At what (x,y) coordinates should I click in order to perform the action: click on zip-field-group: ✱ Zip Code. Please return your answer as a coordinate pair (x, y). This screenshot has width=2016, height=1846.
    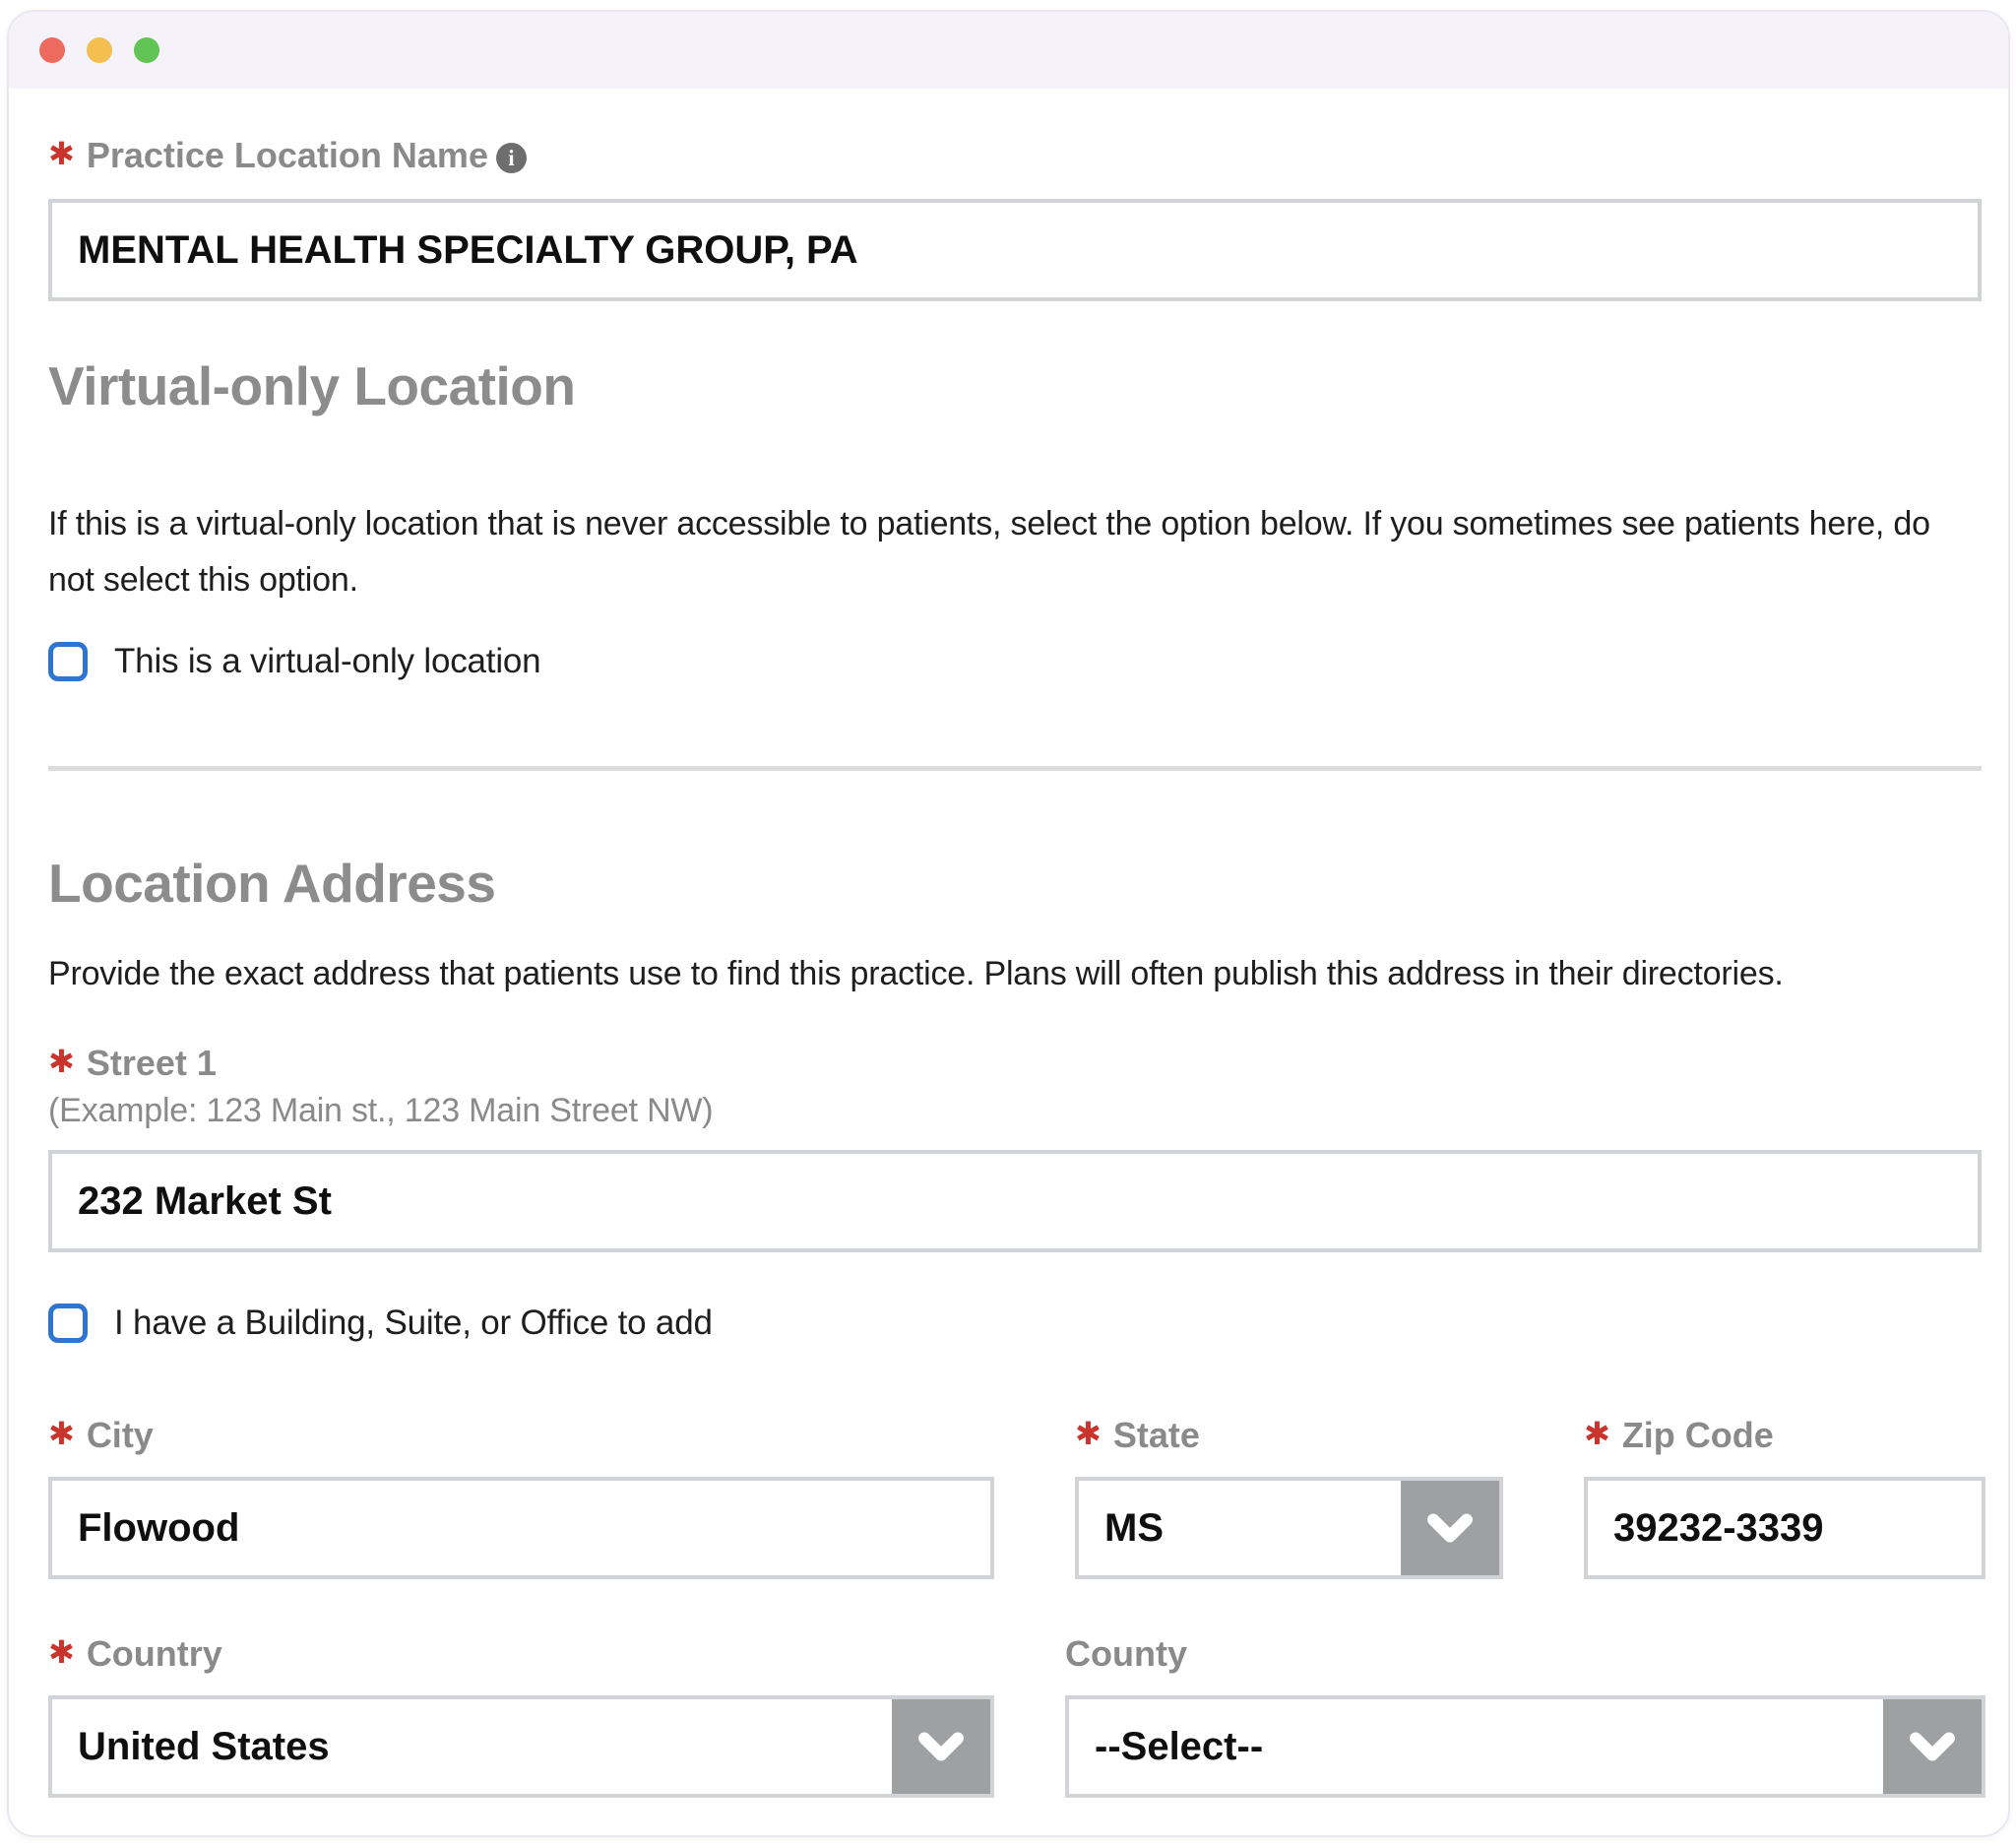
    Looking at the image, I should click on (1784, 1497).